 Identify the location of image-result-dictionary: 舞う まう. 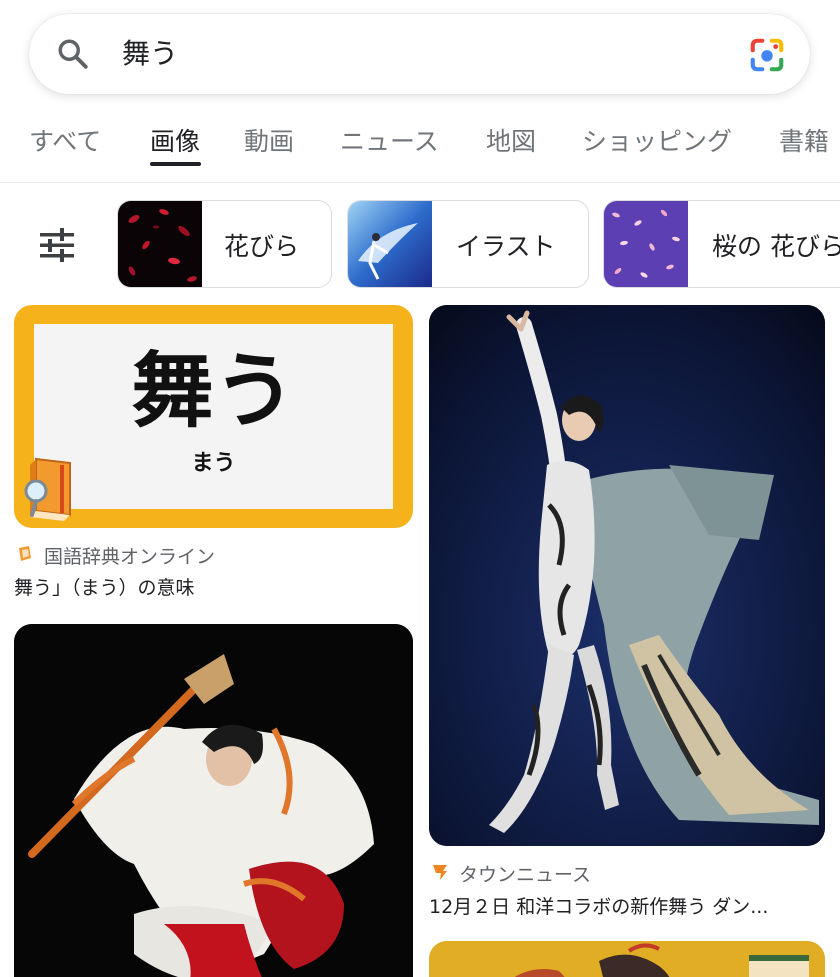
(213, 416).